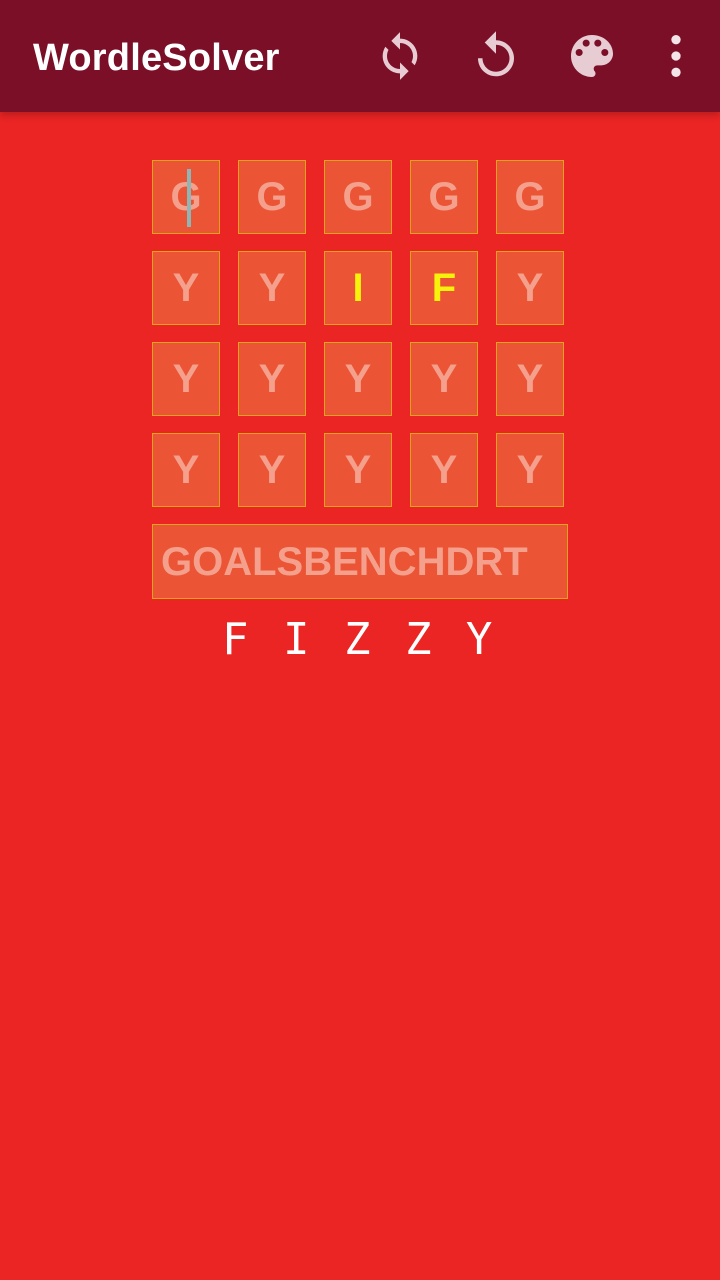  What do you see at coordinates (359, 639) in the screenshot?
I see `answer-text: F I Z Z Y` at bounding box center [359, 639].